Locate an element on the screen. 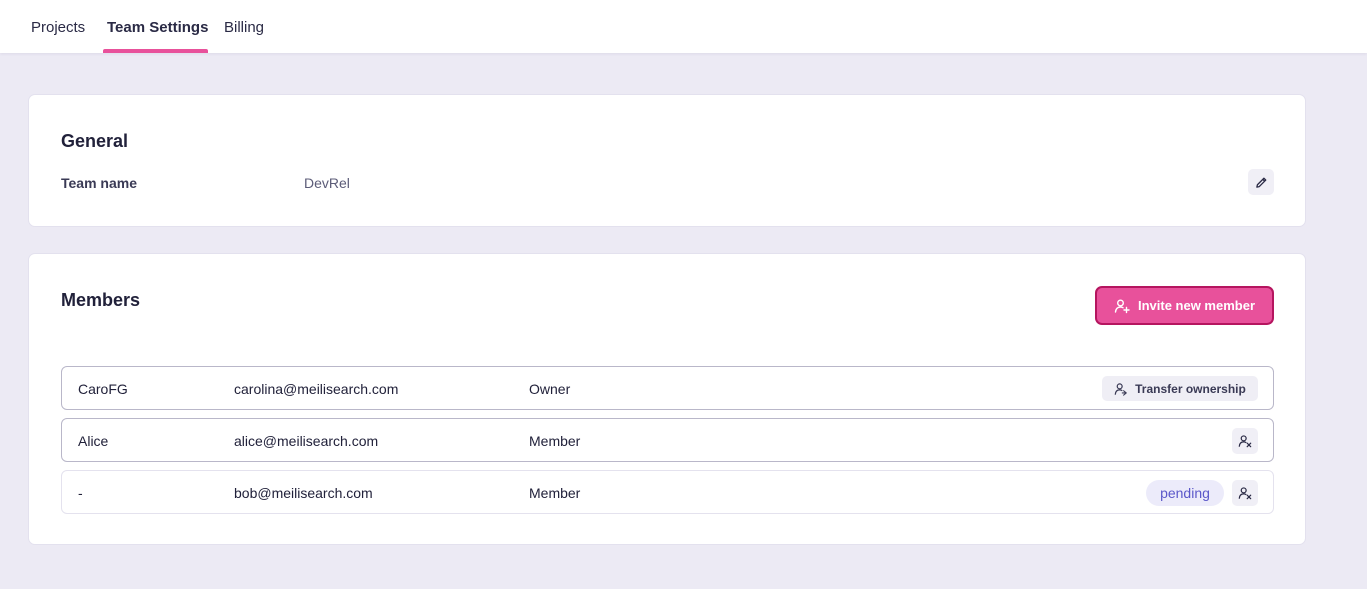  pencil-icon is located at coordinates (1260, 182).